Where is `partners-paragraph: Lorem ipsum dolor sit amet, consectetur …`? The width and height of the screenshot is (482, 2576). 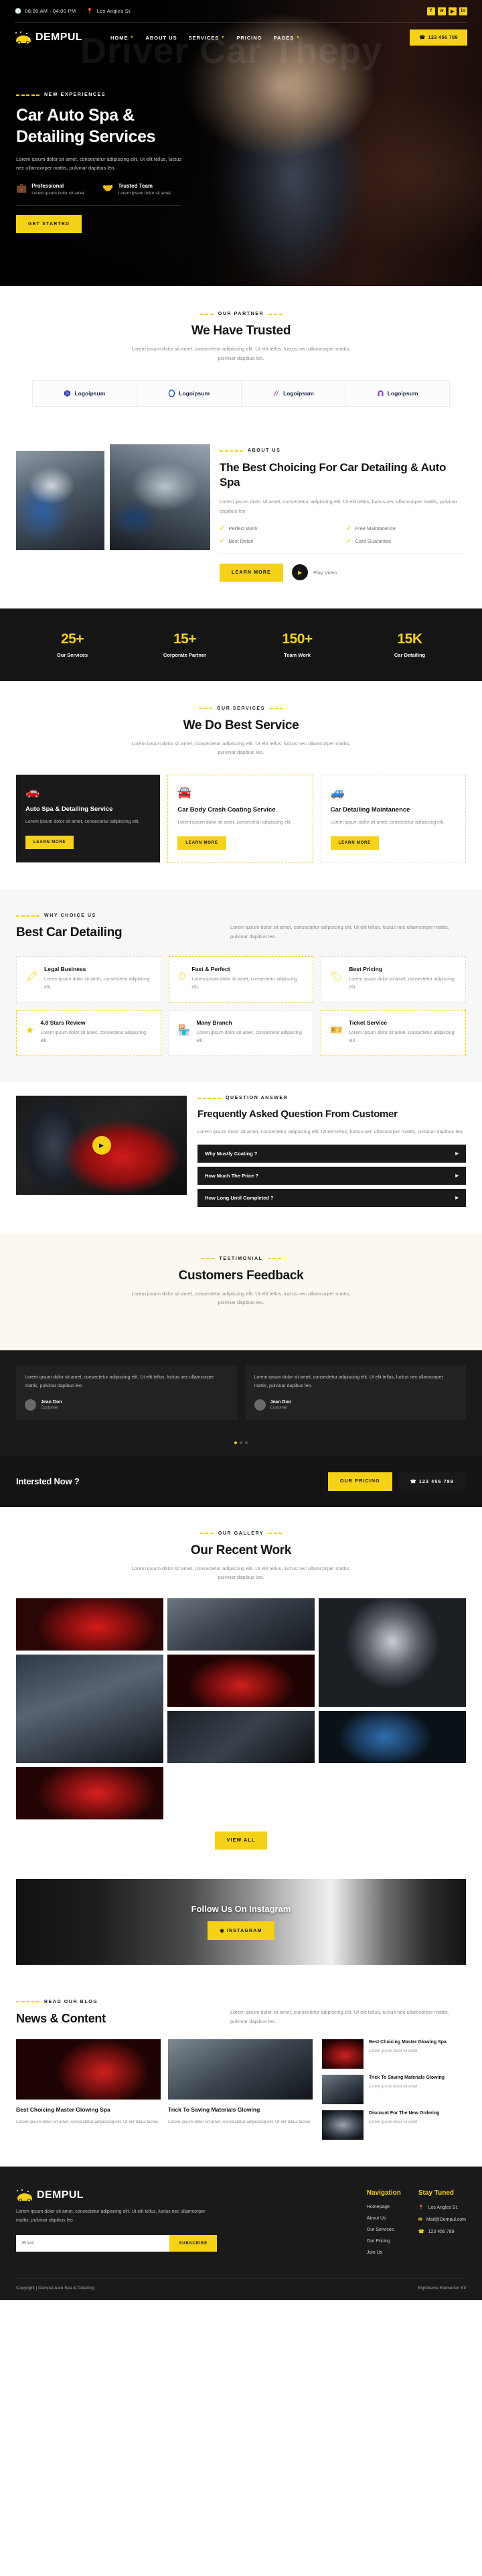
partners-paragraph: Lorem ipsum dolor sit amet, consectetur … is located at coordinates (241, 353).